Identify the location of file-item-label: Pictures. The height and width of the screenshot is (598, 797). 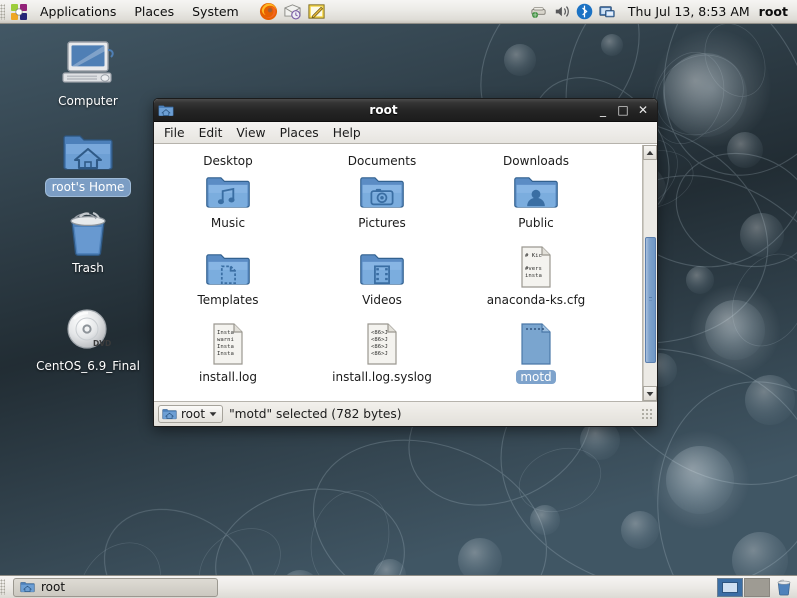
(382, 223).